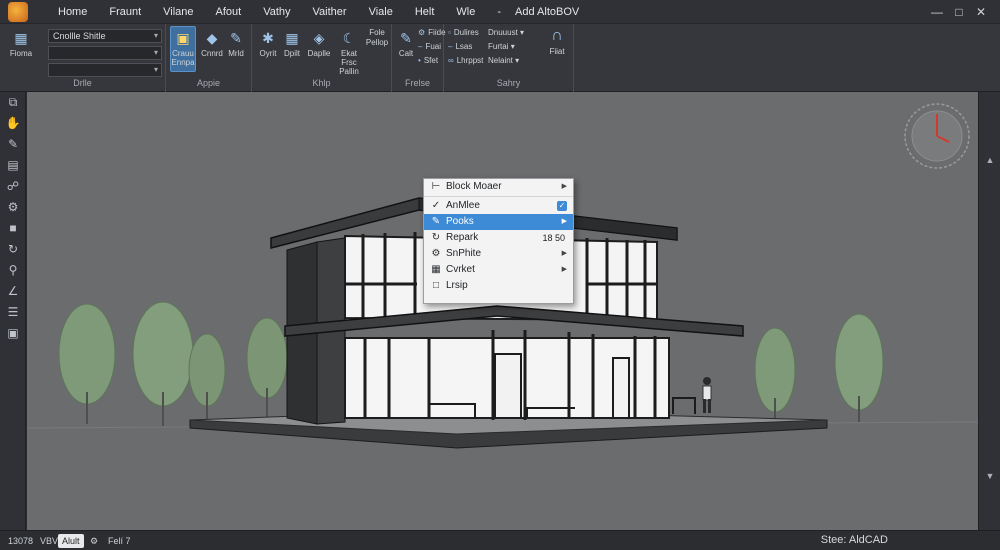  I want to click on create-tool-label: Crauu Ennpa, so click(183, 58).